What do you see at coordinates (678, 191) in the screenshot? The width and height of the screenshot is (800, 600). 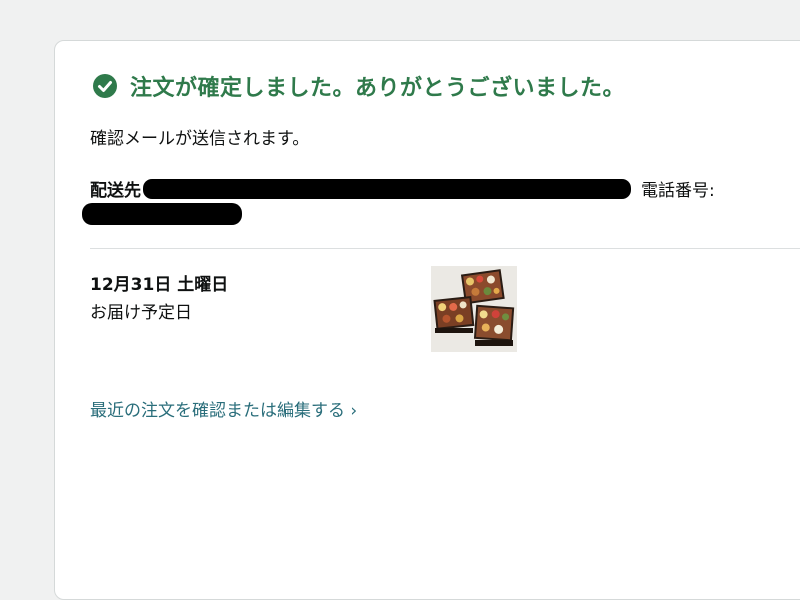 I see `phone-number-label: 電話番号:` at bounding box center [678, 191].